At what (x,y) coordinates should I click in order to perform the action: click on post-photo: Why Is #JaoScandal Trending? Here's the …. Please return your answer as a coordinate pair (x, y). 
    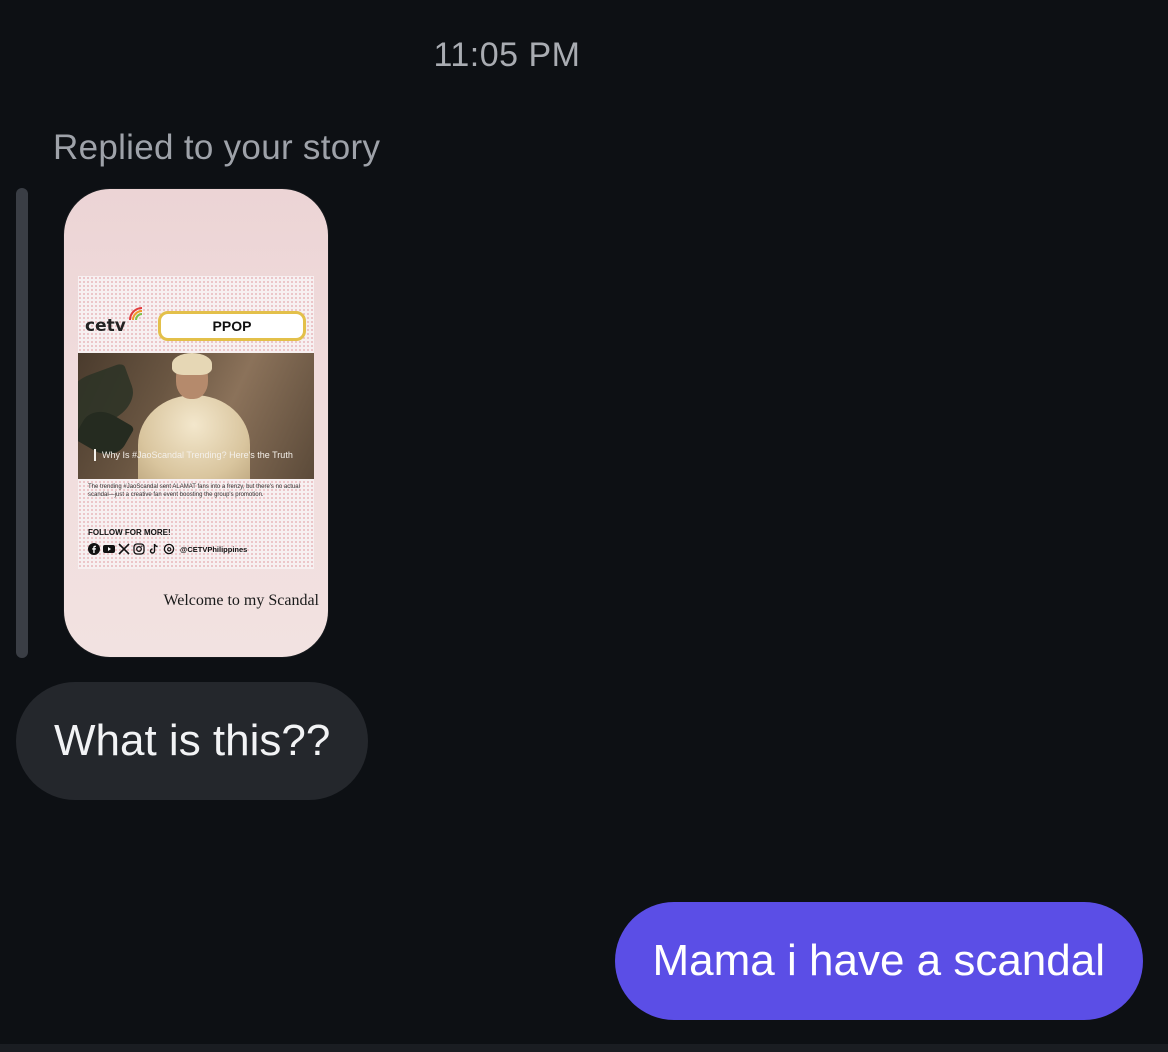
    Looking at the image, I should click on (196, 416).